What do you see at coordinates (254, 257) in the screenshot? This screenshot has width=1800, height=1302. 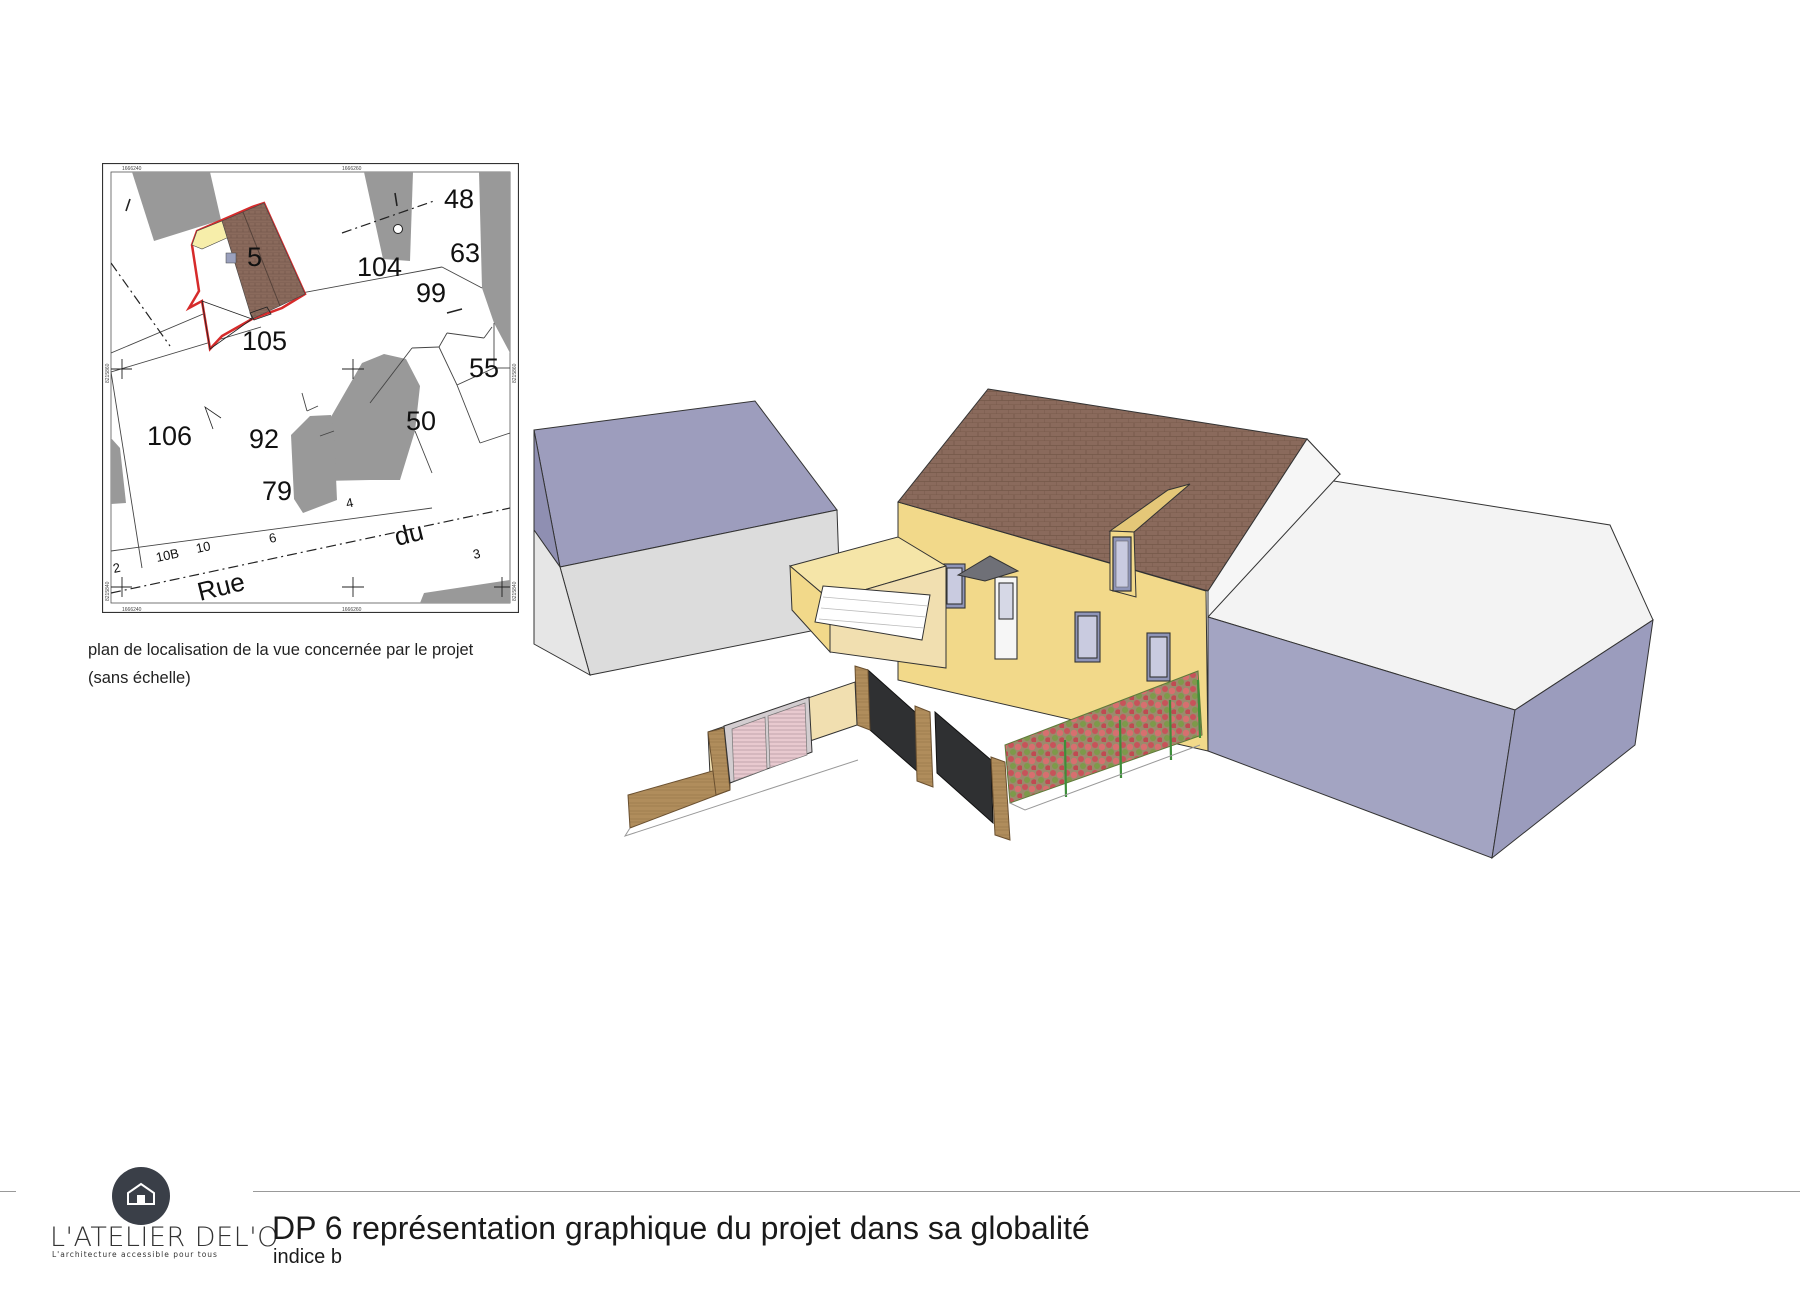 I see `parcel-number: 5` at bounding box center [254, 257].